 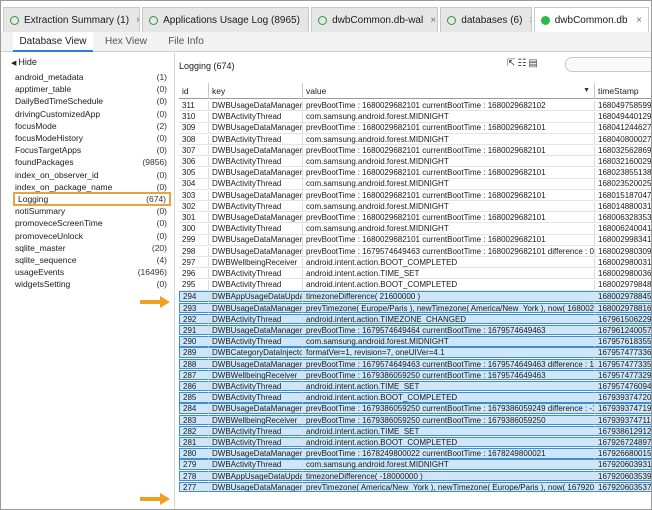 I want to click on sidebar-item-table: focusMode (2), so click(x=91, y=126).